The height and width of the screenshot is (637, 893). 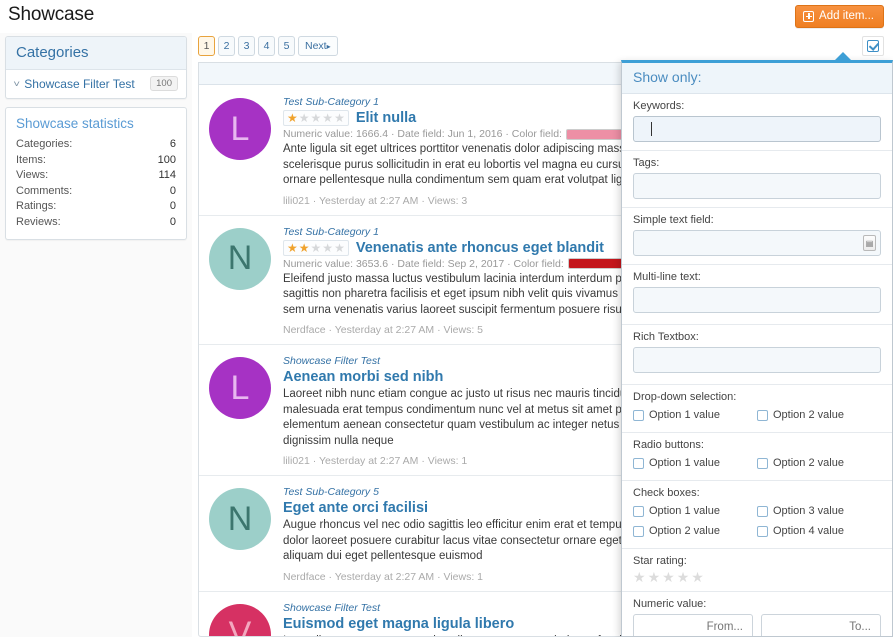 I want to click on page-button-3: 3, so click(x=246, y=46).